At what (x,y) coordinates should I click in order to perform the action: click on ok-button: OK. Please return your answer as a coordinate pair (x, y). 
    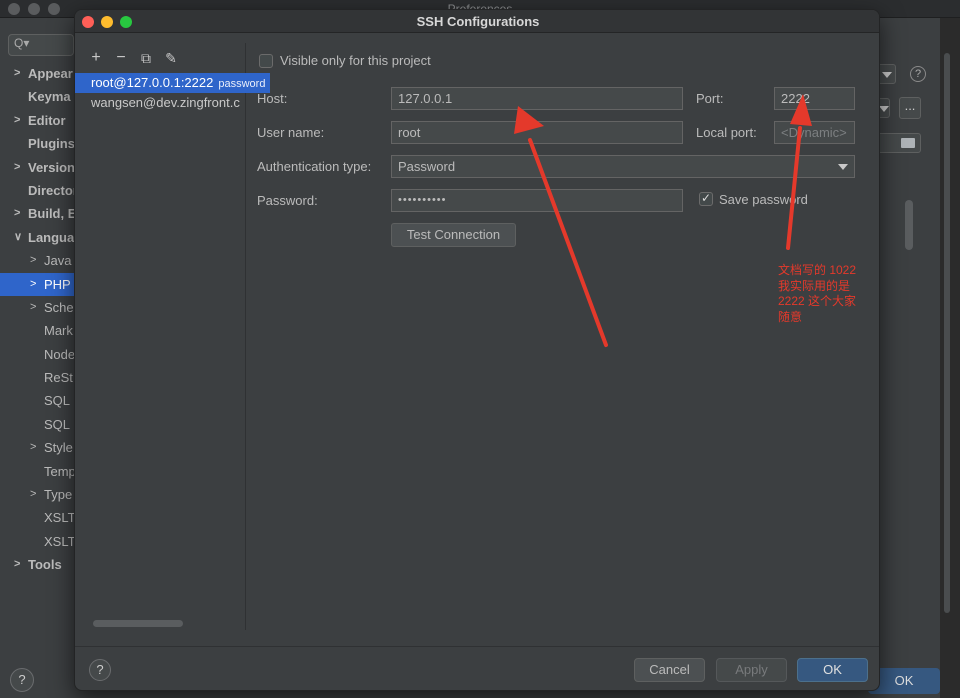
    Looking at the image, I should click on (832, 670).